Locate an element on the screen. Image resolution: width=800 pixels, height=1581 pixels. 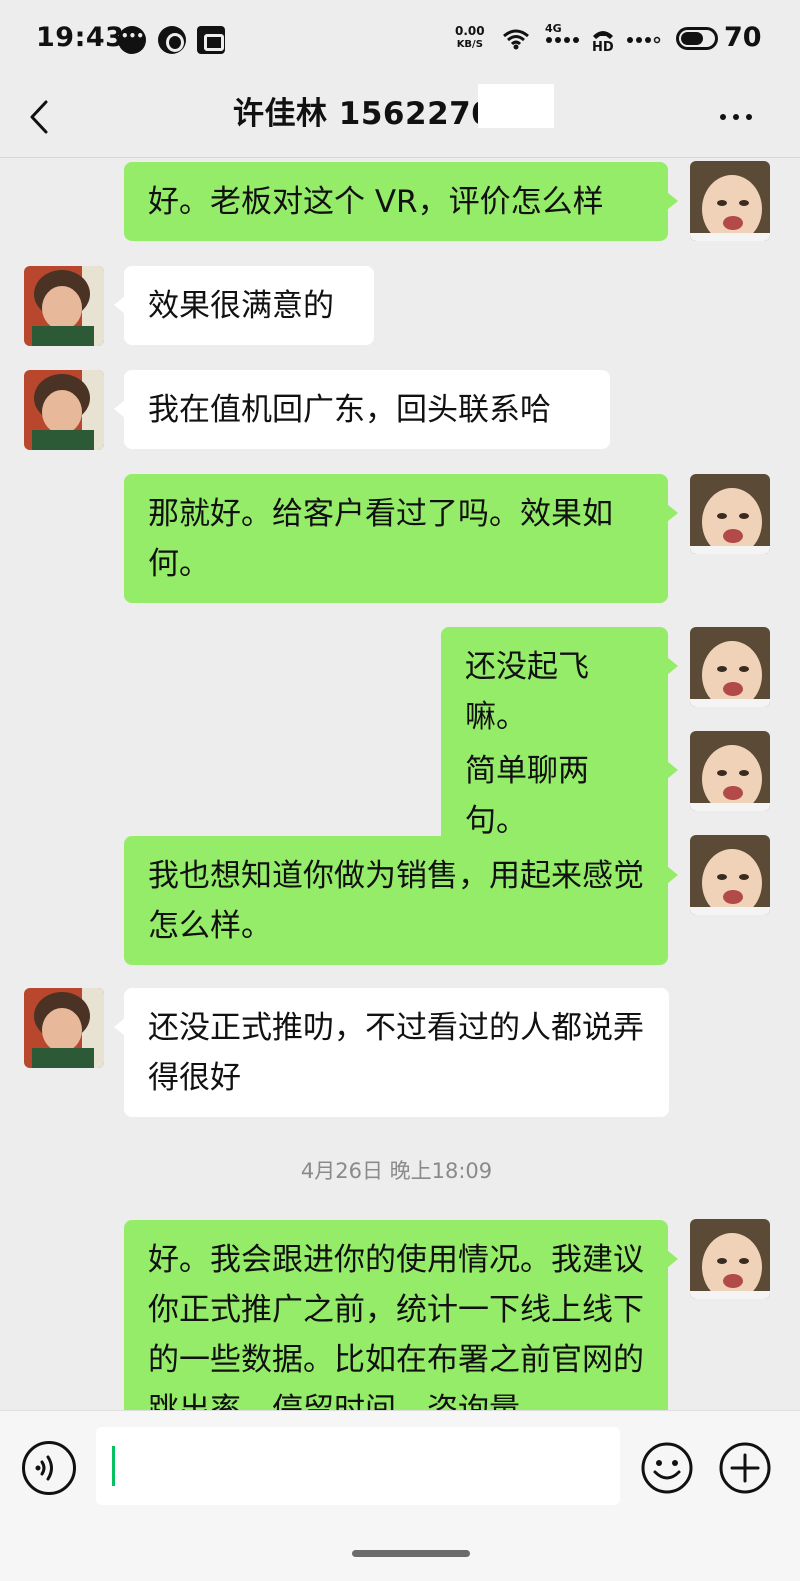
message-text: 好。老板对这个 VR，评价怎么样 is located at coordinates (376, 202).